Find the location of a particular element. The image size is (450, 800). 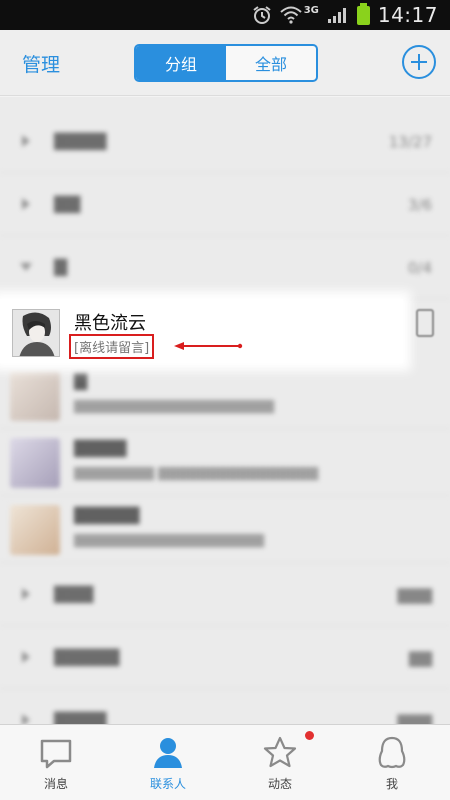

star-icon is located at coordinates (280, 752).